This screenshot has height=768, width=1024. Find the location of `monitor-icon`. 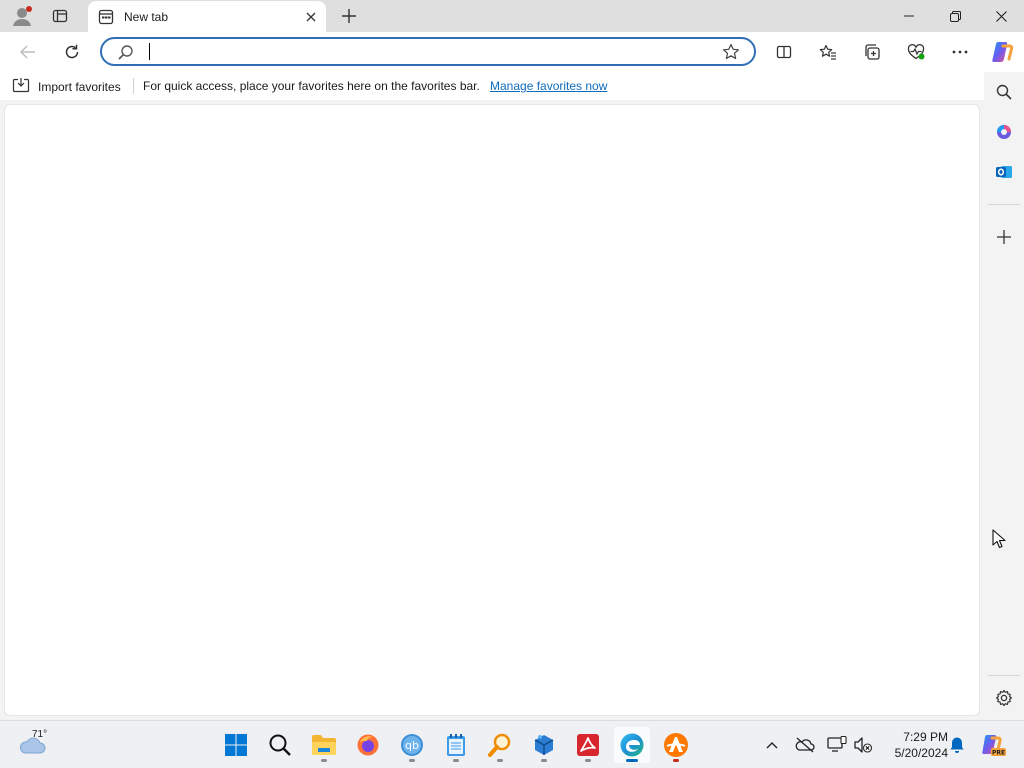

monitor-icon is located at coordinates (837, 744).